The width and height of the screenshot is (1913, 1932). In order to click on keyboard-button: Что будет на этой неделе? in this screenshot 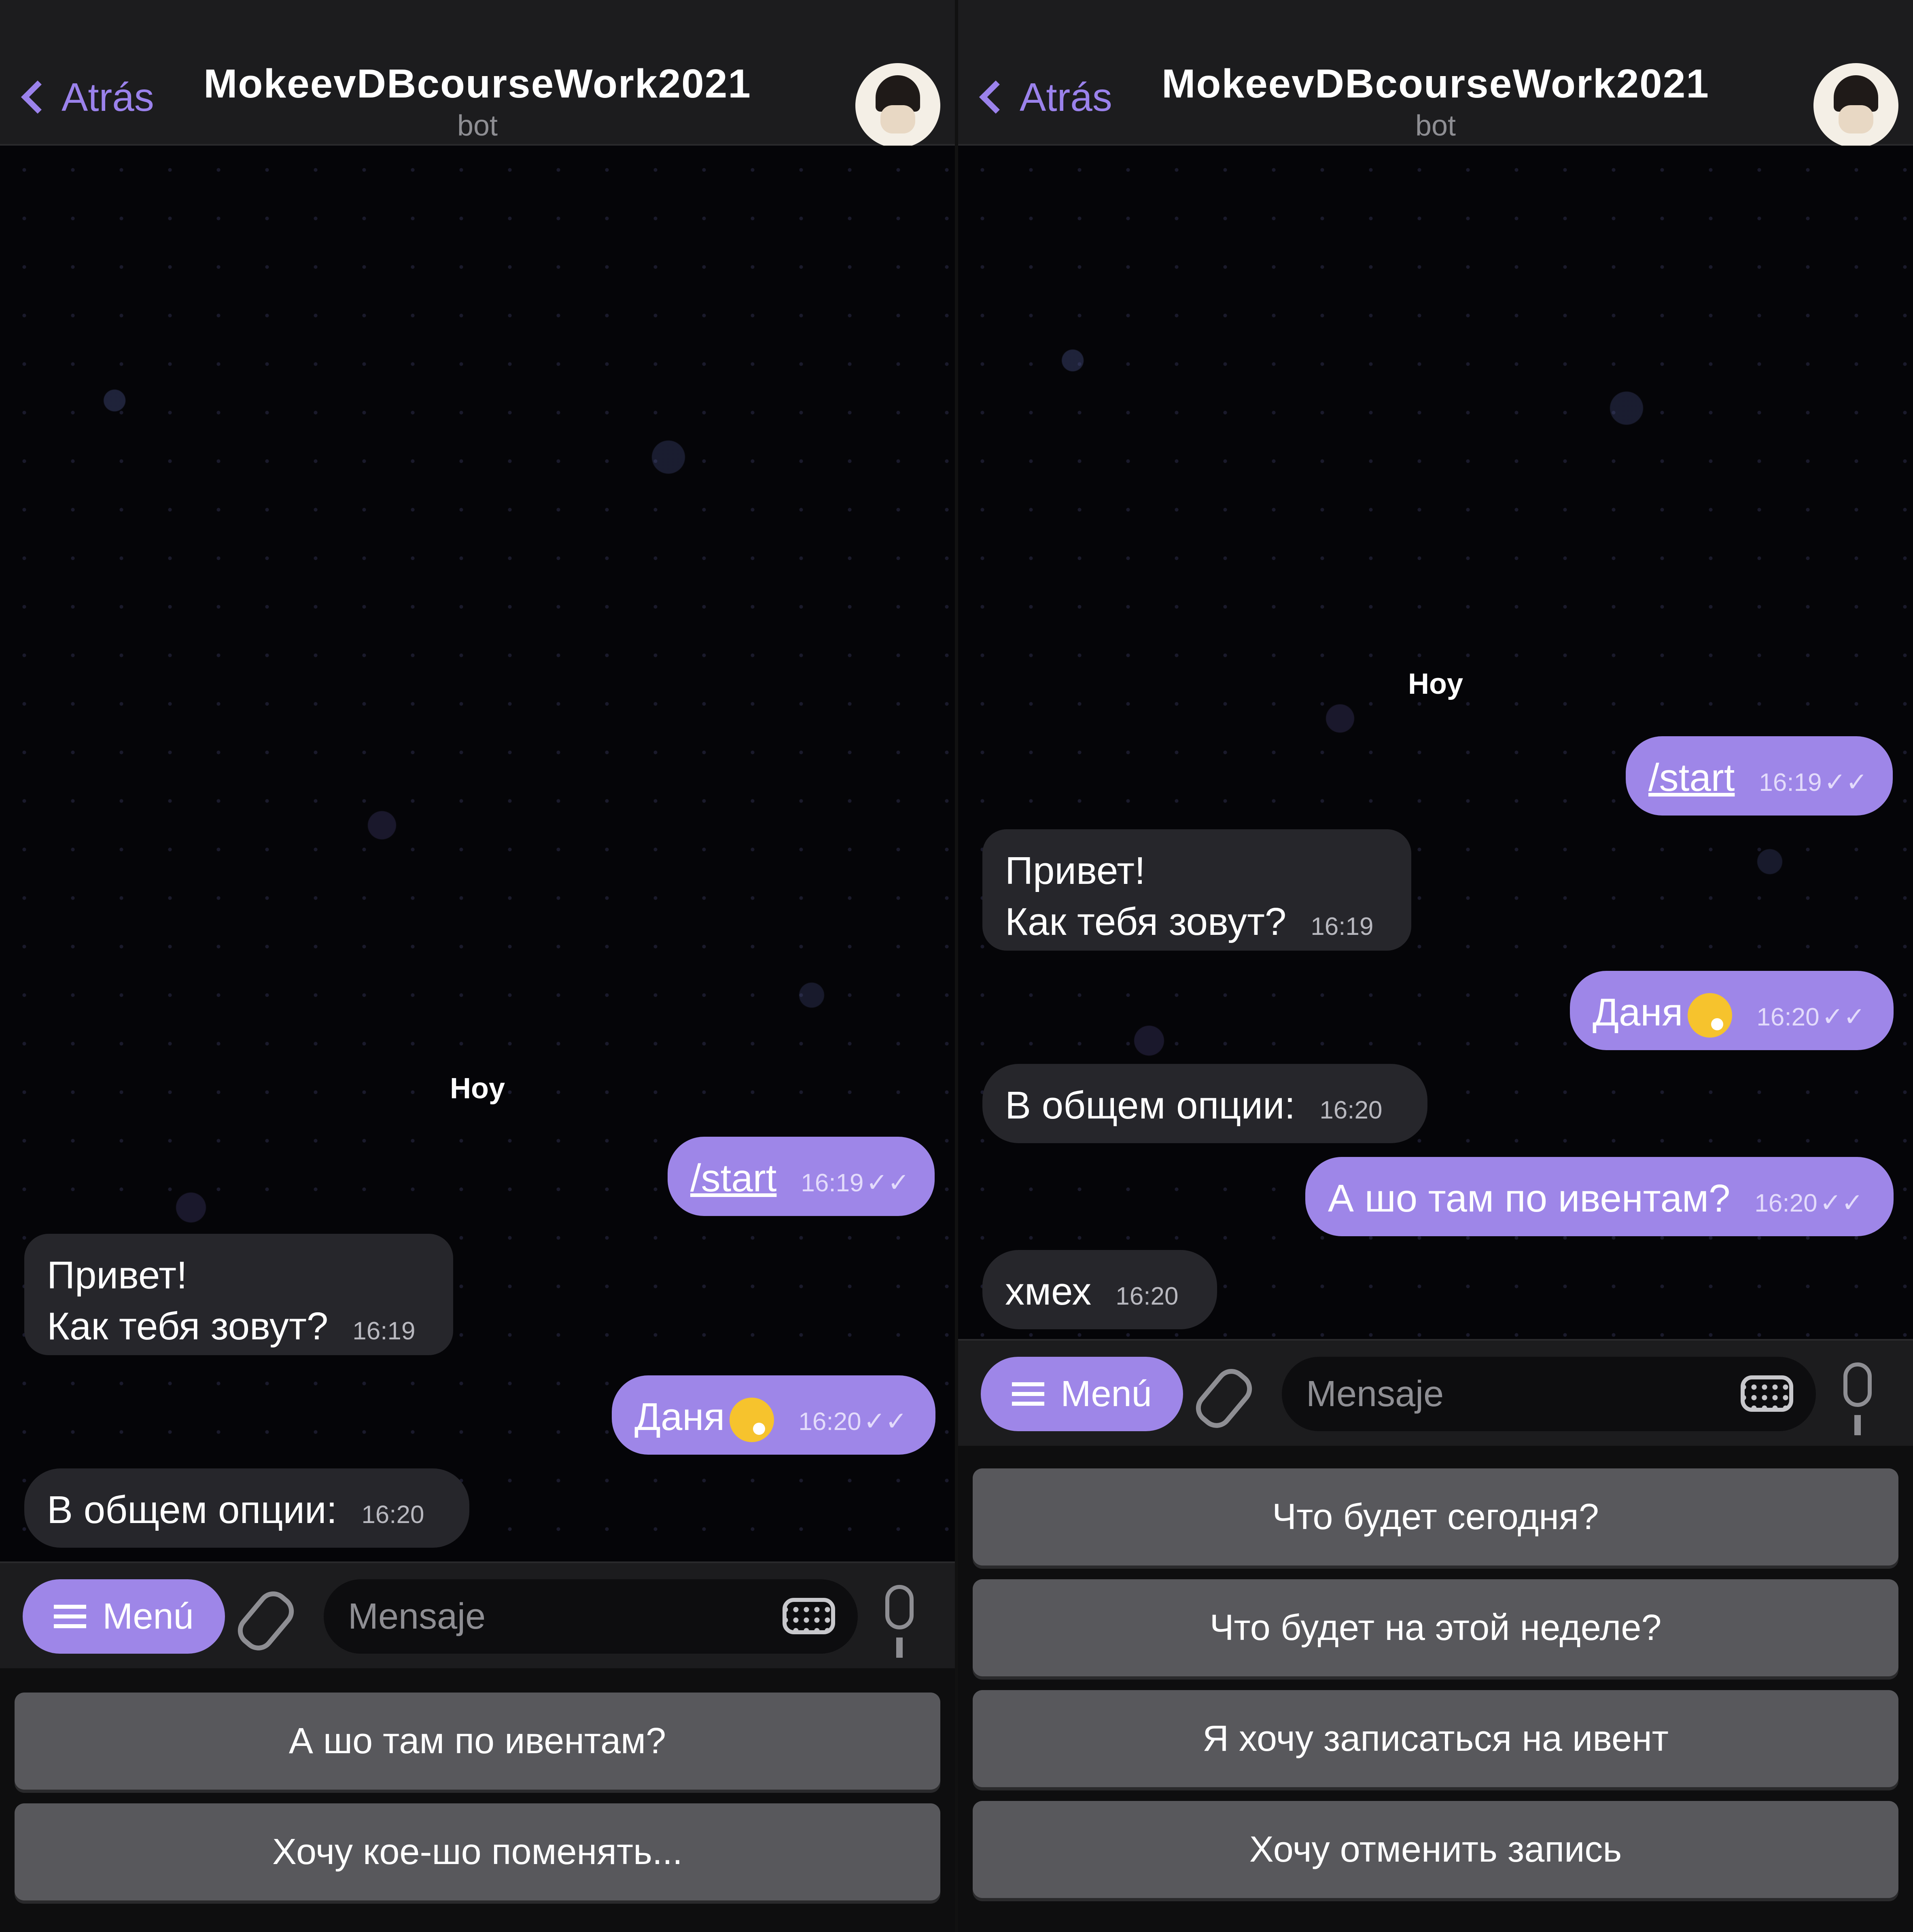, I will do `click(1435, 1627)`.